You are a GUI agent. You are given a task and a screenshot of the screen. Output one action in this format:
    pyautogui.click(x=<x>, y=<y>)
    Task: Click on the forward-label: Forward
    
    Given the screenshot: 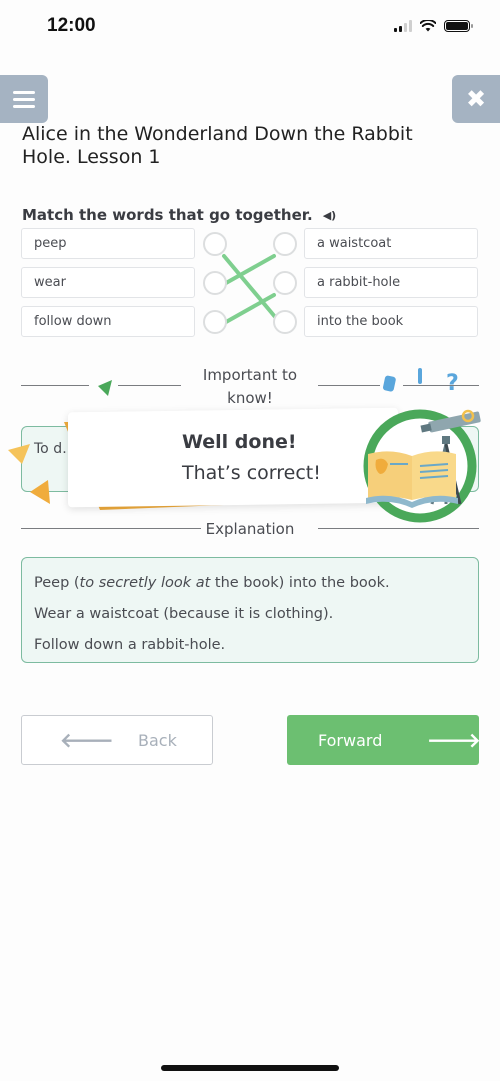 What is the action you would take?
    pyautogui.click(x=350, y=740)
    